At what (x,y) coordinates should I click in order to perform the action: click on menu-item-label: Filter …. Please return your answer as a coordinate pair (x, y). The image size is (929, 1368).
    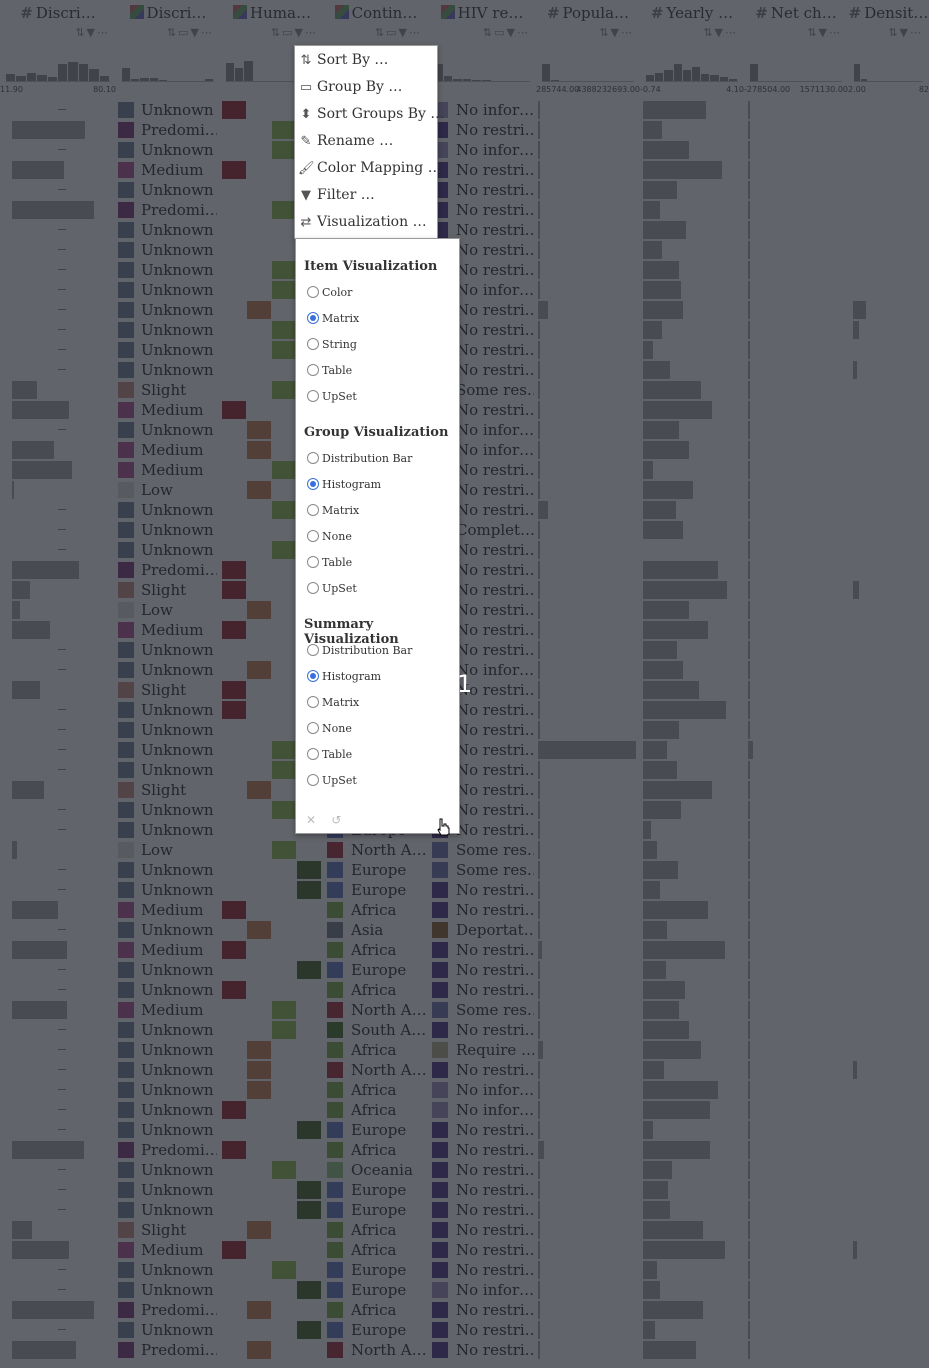
    Looking at the image, I should click on (346, 195).